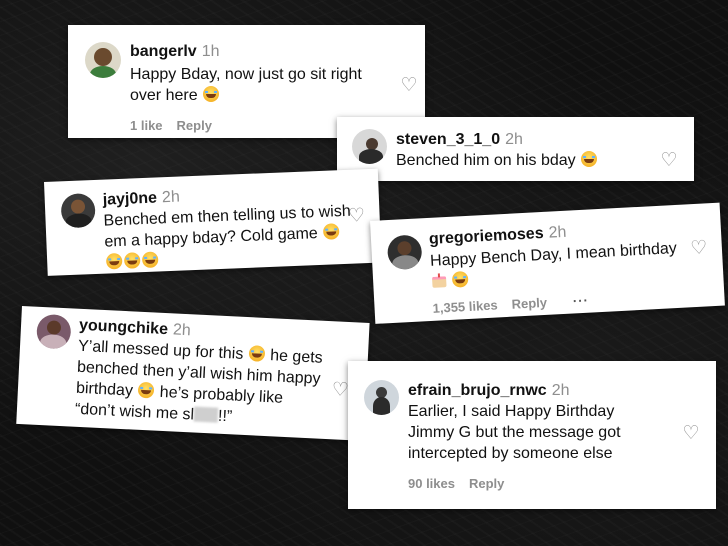 The image size is (728, 546). I want to click on username: bangerlv, so click(163, 51).